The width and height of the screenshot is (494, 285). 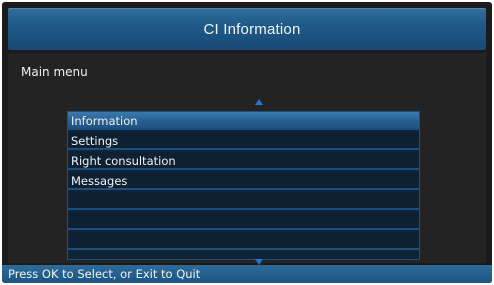 What do you see at coordinates (243, 161) in the screenshot?
I see `menu-item-right-consultation: Right consultation` at bounding box center [243, 161].